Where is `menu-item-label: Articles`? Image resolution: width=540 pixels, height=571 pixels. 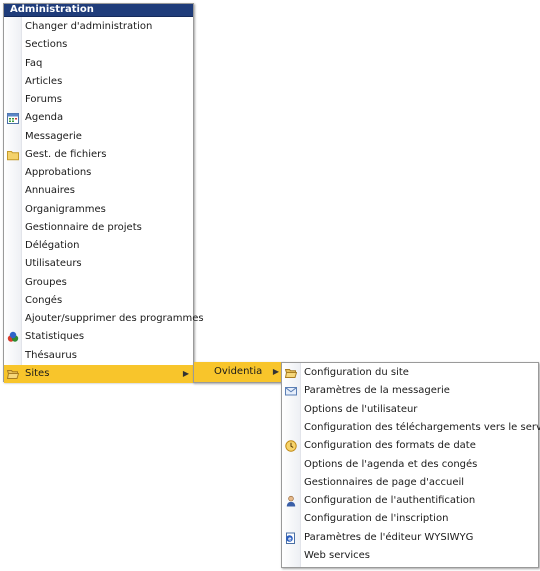
menu-item-label: Articles is located at coordinates (44, 81).